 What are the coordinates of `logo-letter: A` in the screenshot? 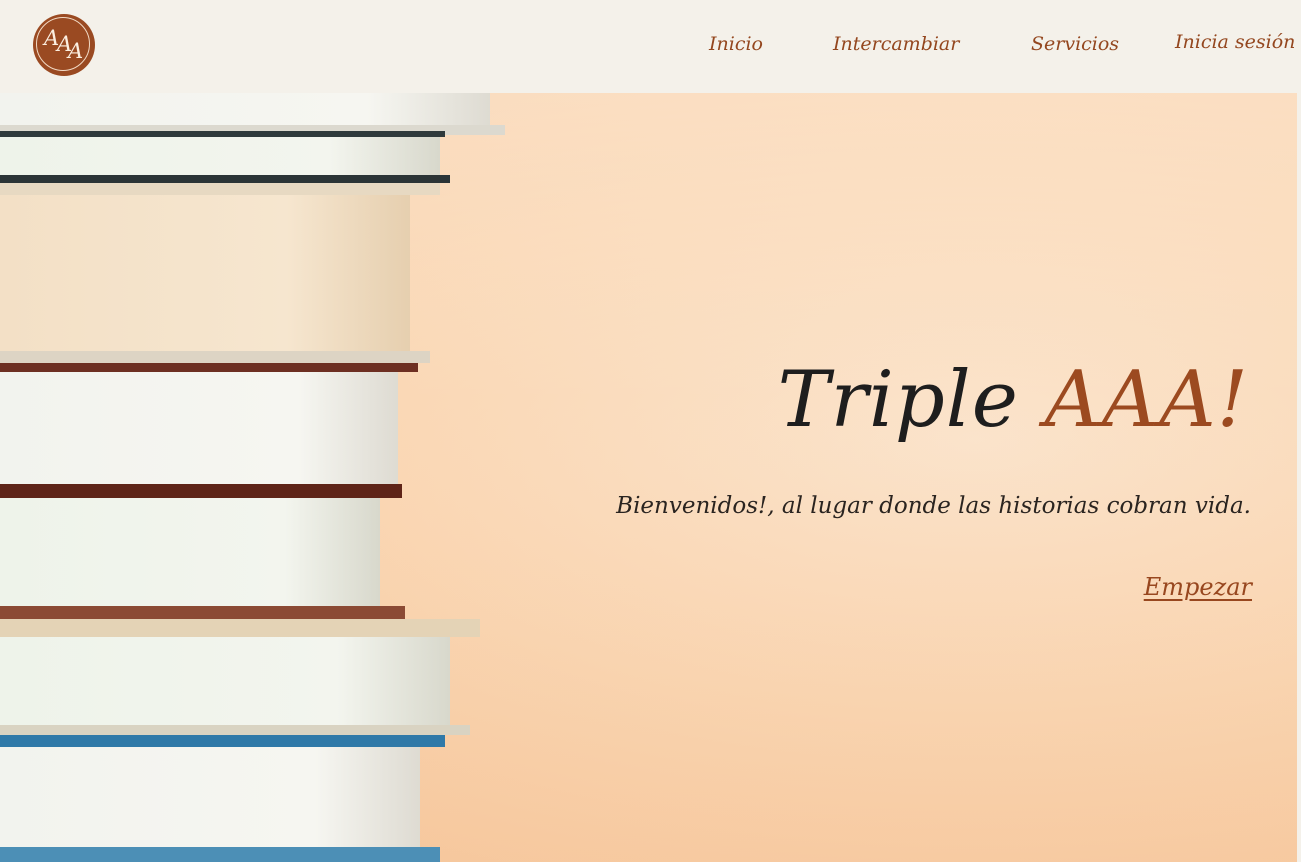 It's located at (75, 51).